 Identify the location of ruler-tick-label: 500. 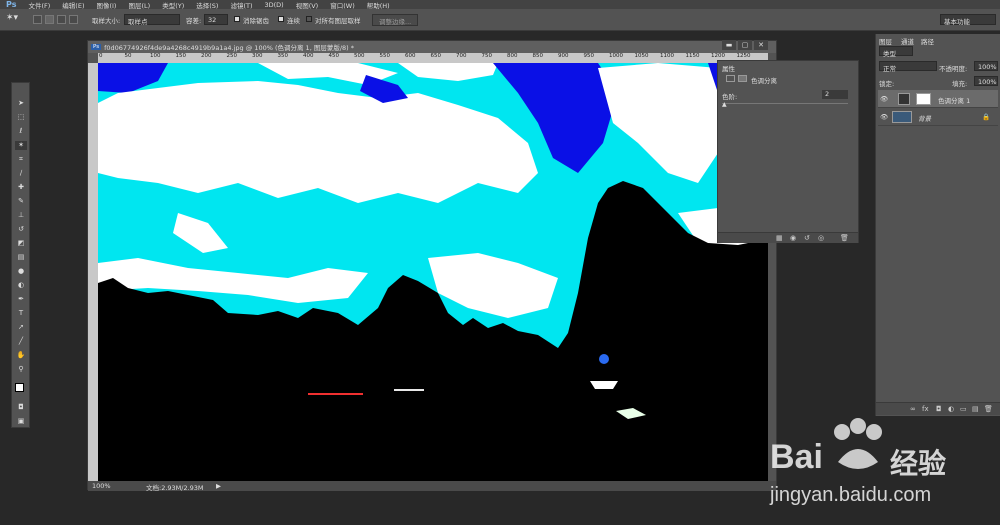
(359, 56).